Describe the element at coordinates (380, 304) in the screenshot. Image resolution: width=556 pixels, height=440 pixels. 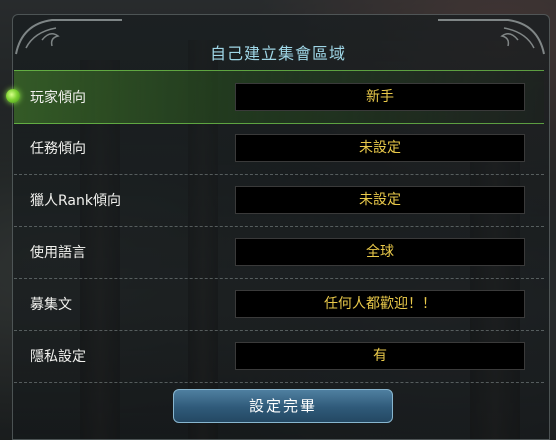
I see `recruit-message-value: 任何人都歡迎！！` at that location.